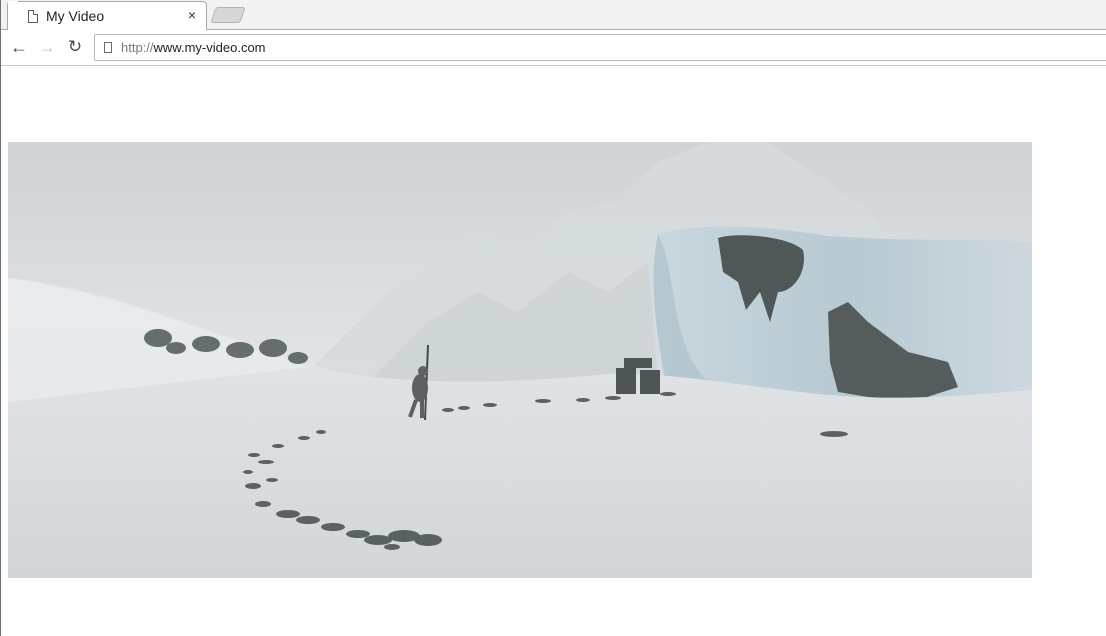 Image resolution: width=1106 pixels, height=636 pixels. I want to click on tab-my-video: My Video ×, so click(107, 16).